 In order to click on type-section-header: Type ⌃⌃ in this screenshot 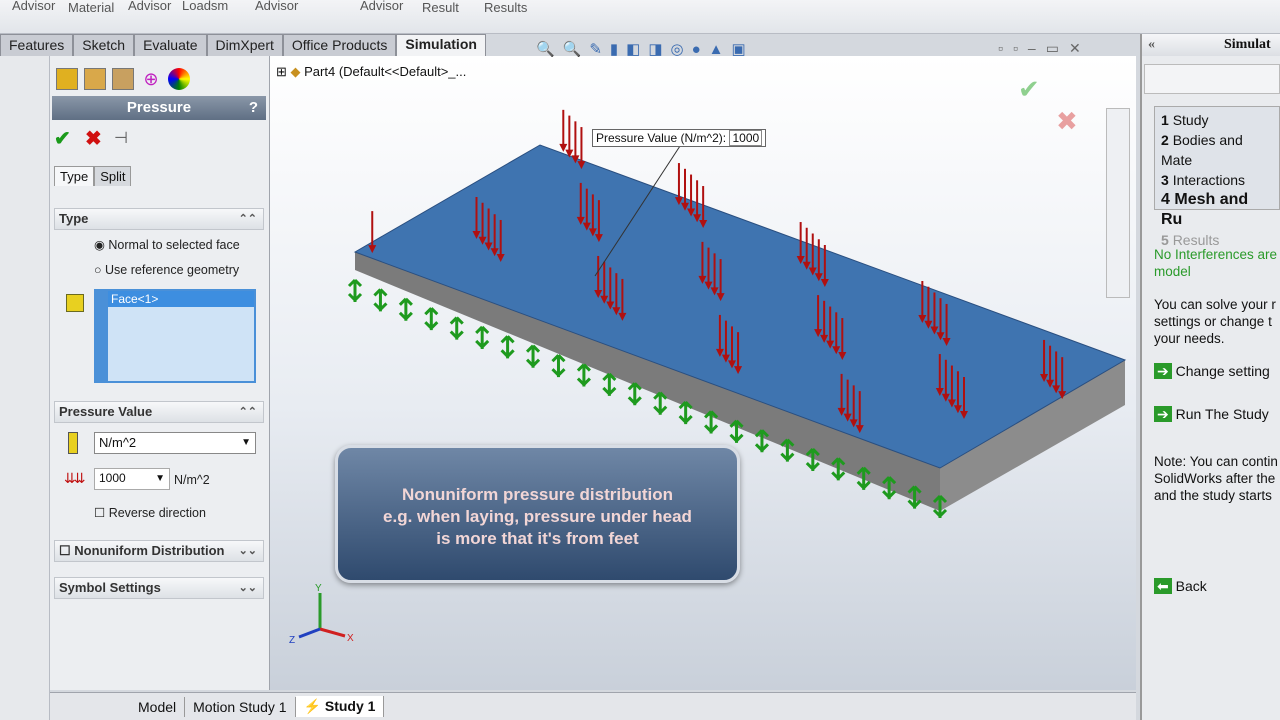, I will do `click(159, 219)`.